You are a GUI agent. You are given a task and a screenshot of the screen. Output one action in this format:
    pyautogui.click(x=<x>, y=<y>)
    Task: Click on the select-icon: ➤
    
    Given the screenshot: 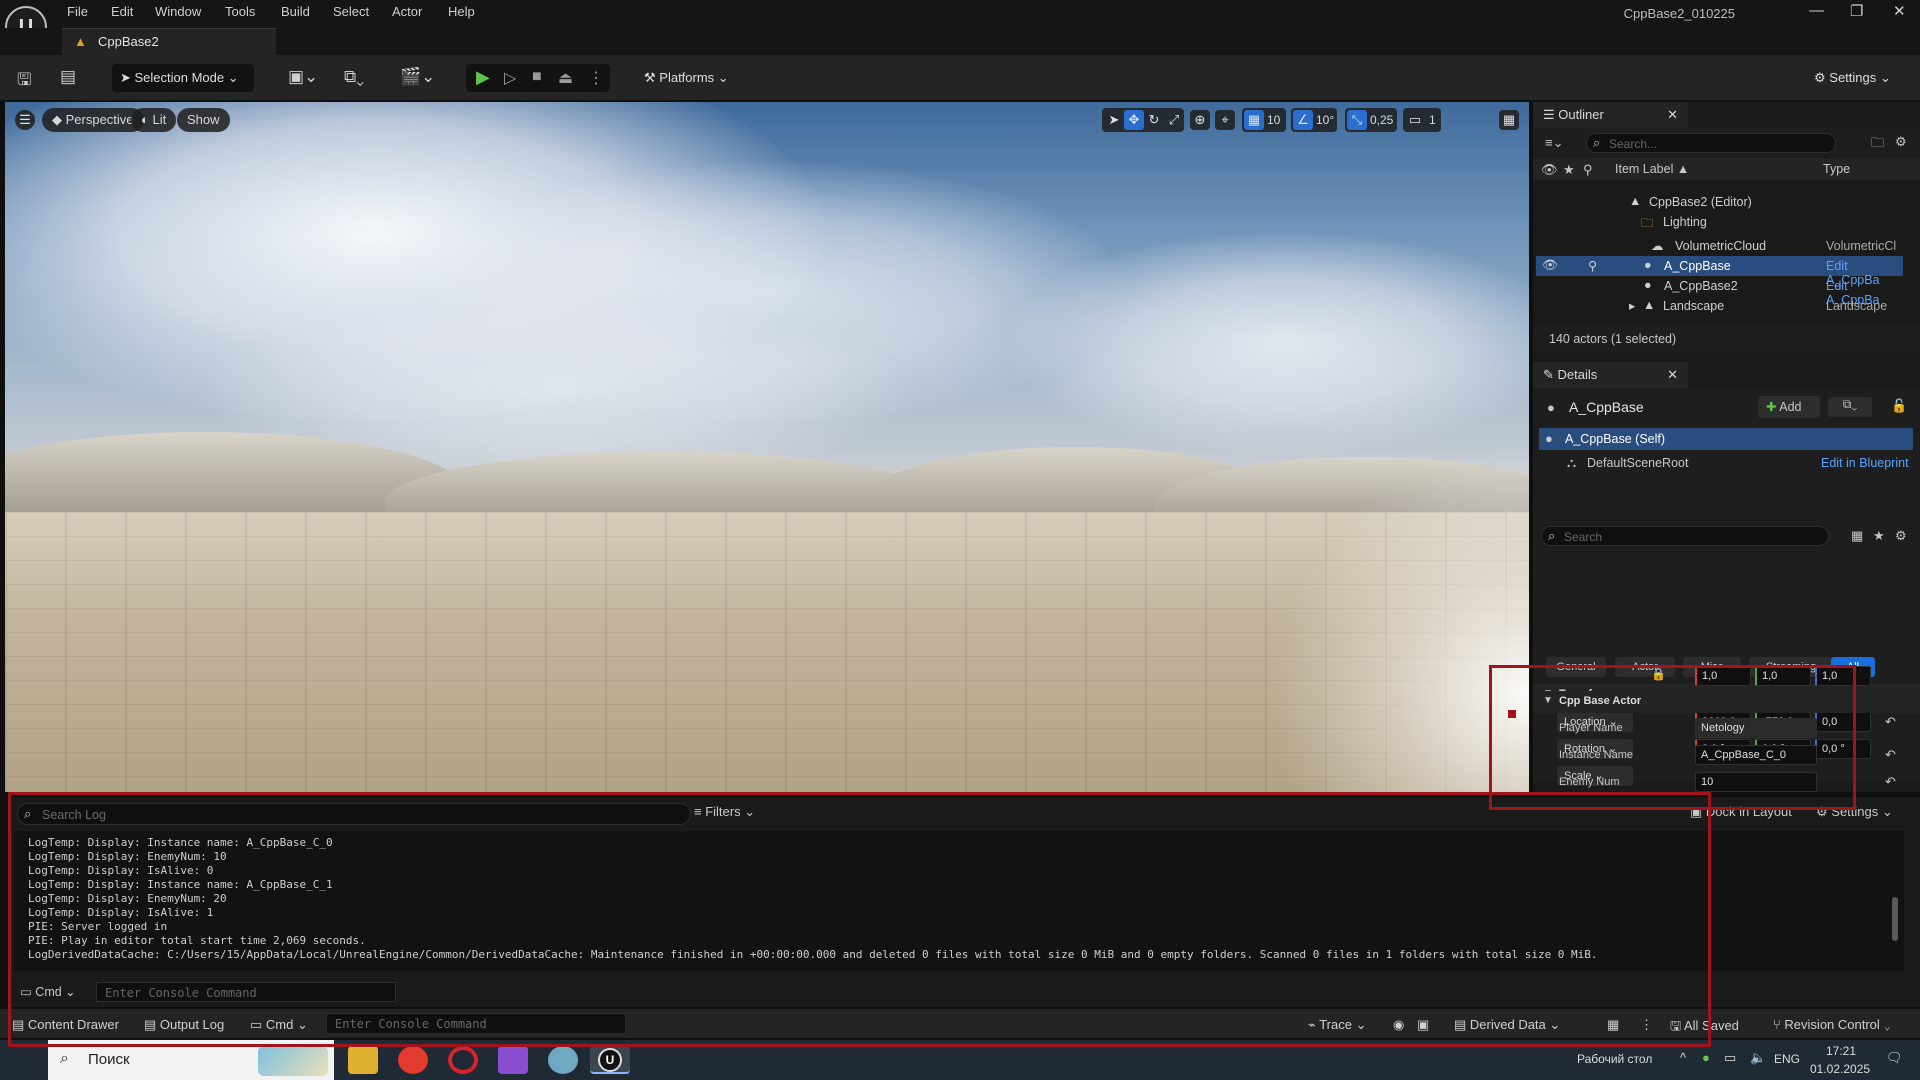 What is the action you would take?
    pyautogui.click(x=1114, y=120)
    